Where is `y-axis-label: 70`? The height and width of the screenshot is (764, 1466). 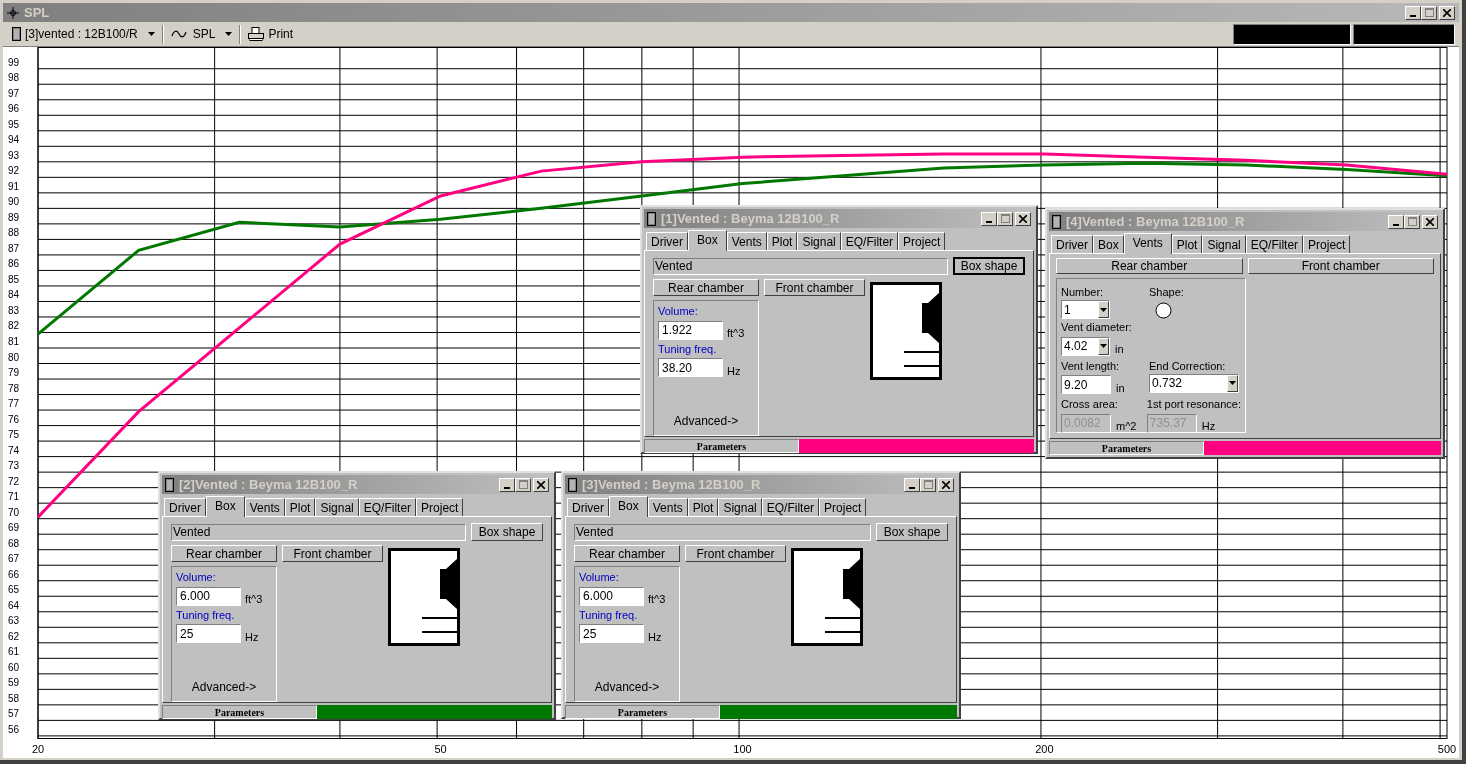
y-axis-label: 70 is located at coordinates (14, 512).